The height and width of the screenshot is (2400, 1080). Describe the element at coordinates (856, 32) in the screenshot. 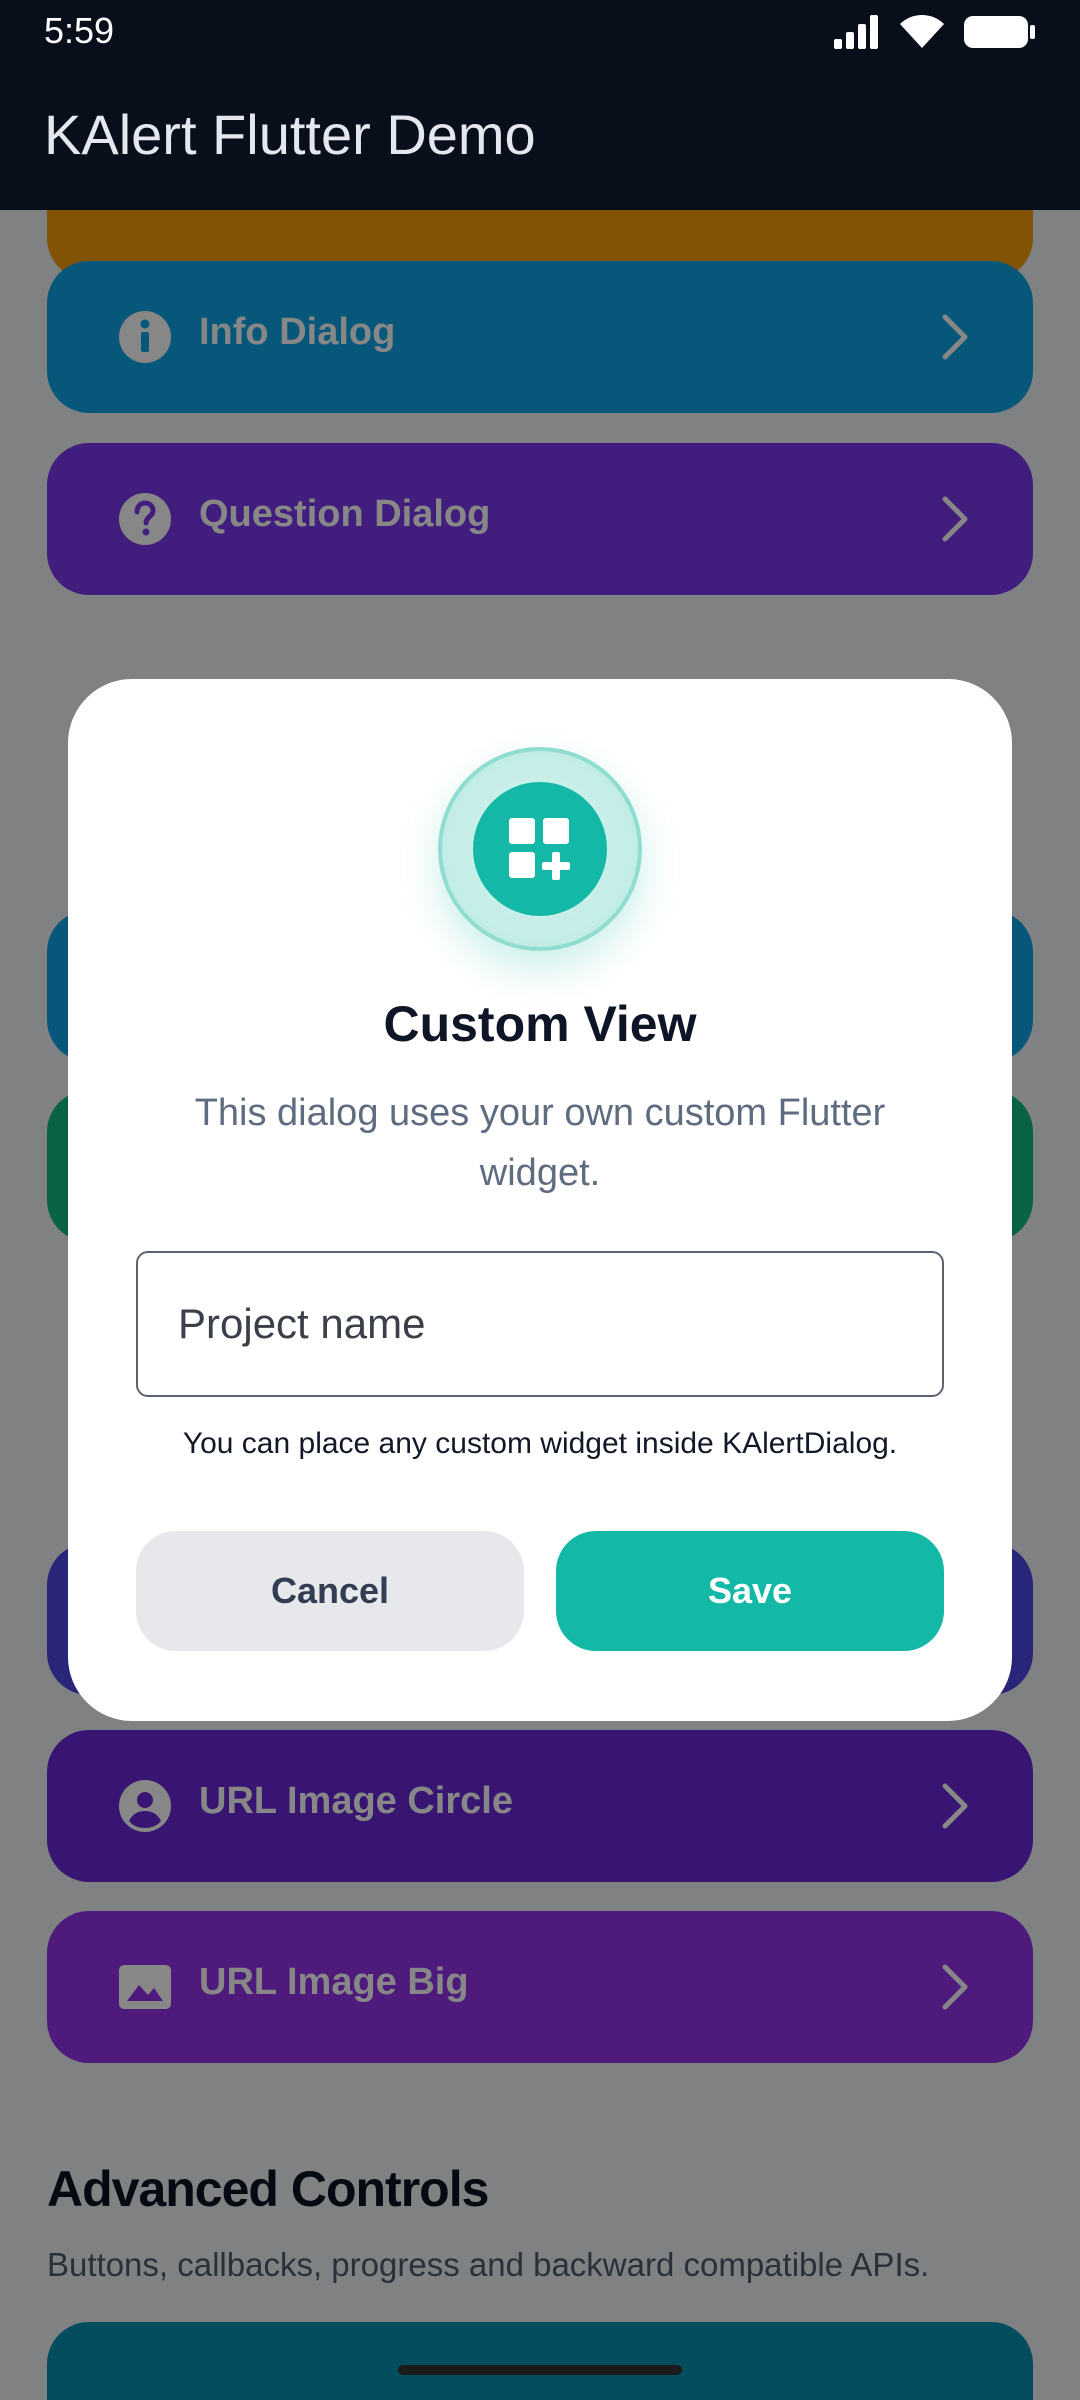

I see `signal-icon` at that location.